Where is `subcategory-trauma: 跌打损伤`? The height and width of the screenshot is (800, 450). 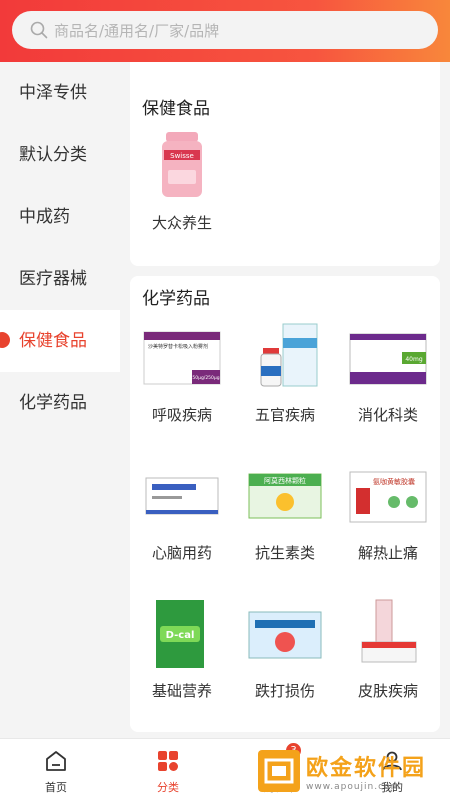 subcategory-trauma: 跌打损伤 is located at coordinates (285, 647).